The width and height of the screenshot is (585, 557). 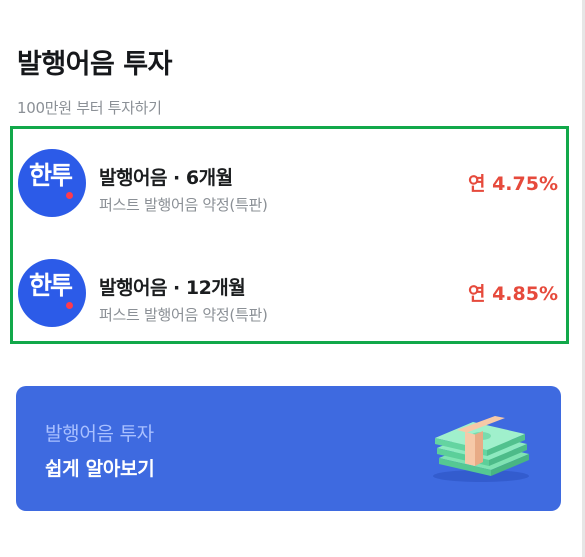 I want to click on product-name: 발행어음 · 6개월, so click(x=166, y=178).